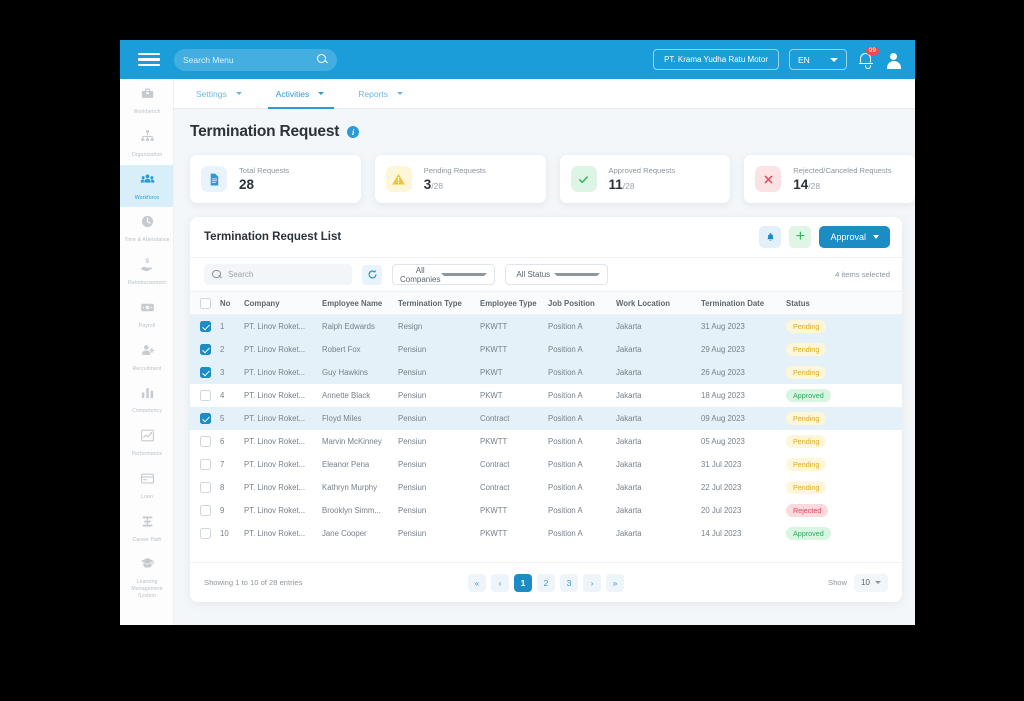 This screenshot has height=701, width=1024. What do you see at coordinates (865, 582) in the screenshot?
I see `page-size-value: 10` at bounding box center [865, 582].